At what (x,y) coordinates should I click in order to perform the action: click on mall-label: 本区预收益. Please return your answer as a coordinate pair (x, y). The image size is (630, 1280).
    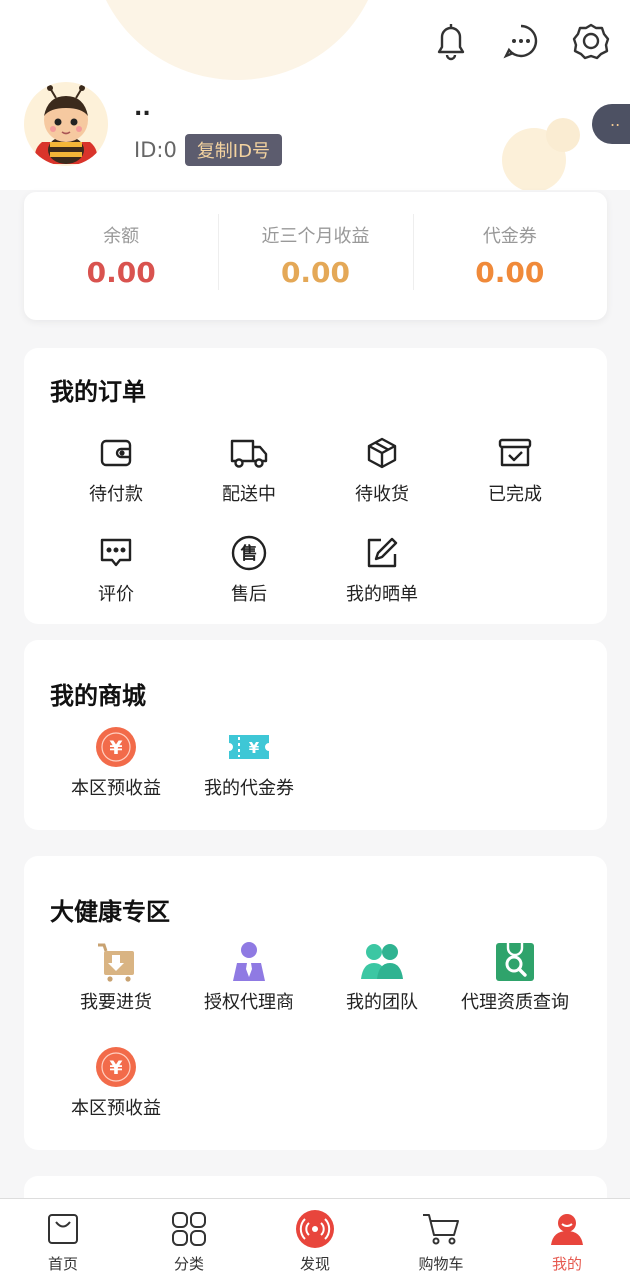
    Looking at the image, I should click on (116, 788).